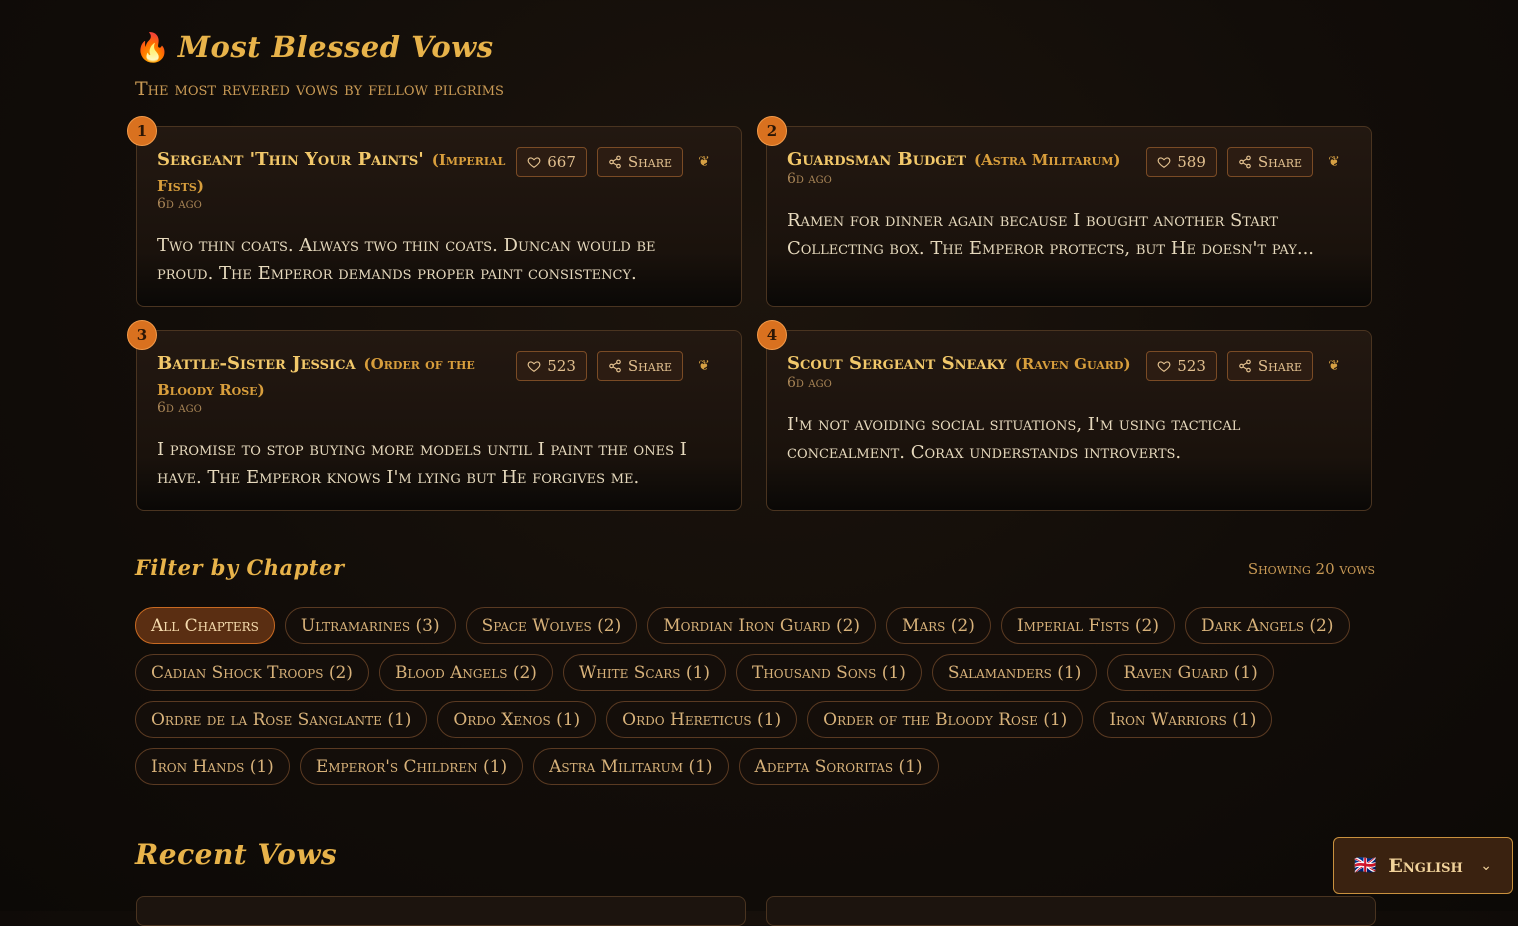  What do you see at coordinates (561, 162) in the screenshot?
I see `like-count: 667` at bounding box center [561, 162].